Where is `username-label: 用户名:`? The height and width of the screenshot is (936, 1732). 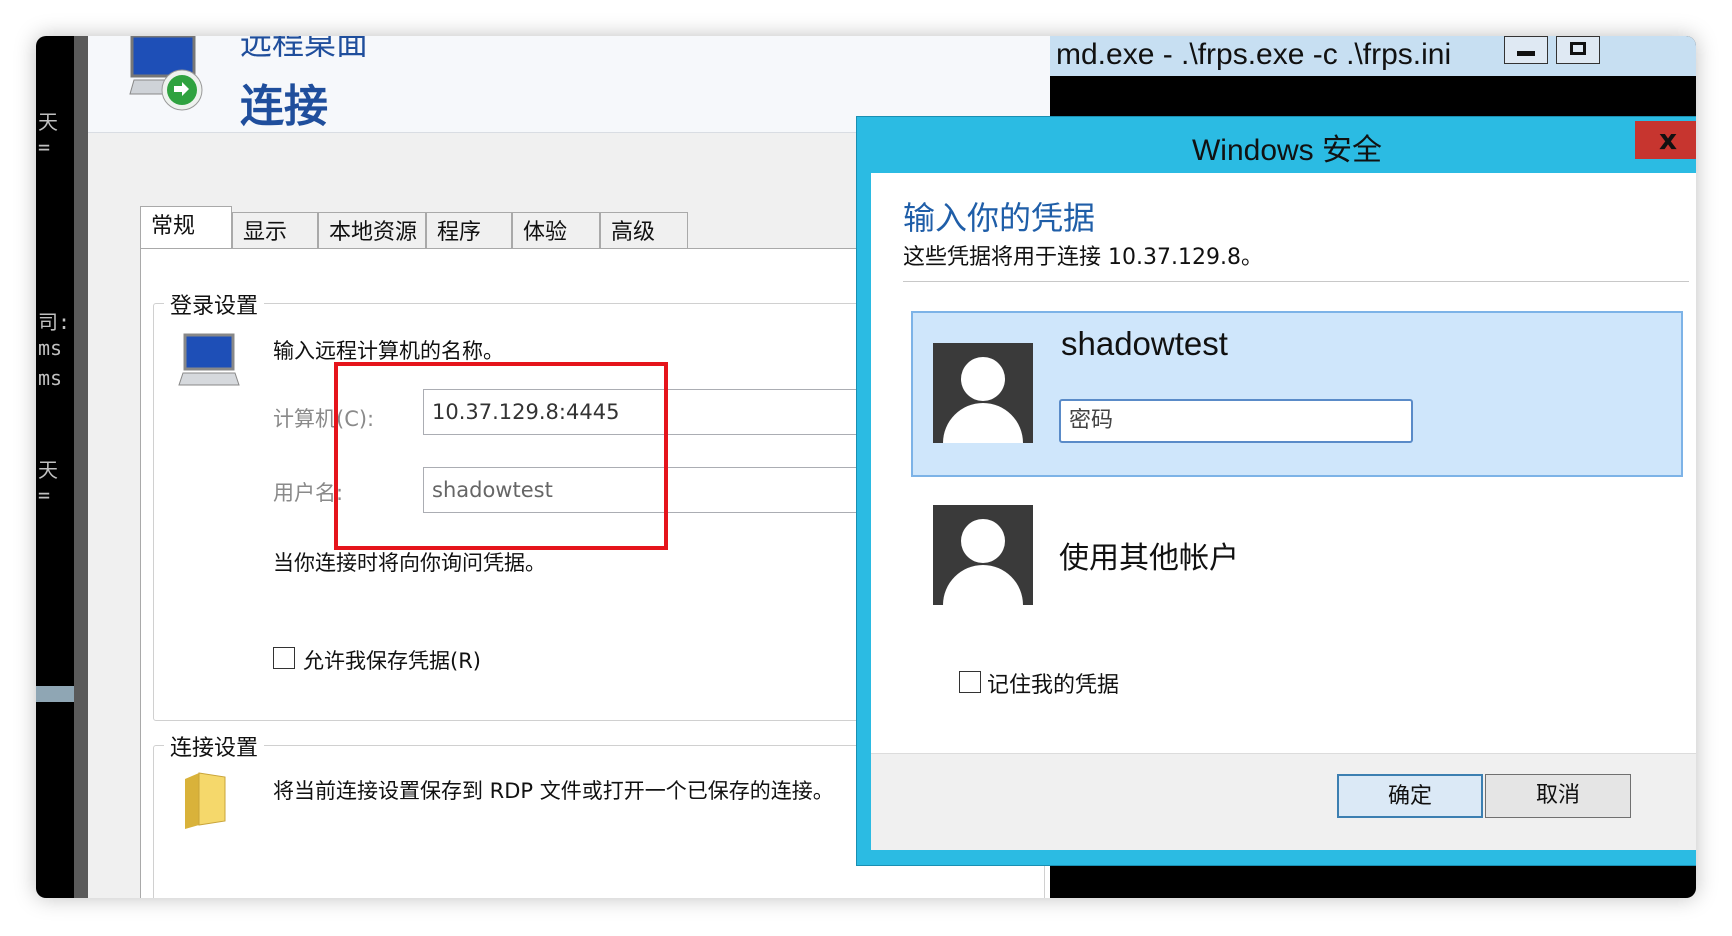
username-label: 用户名: is located at coordinates (308, 493).